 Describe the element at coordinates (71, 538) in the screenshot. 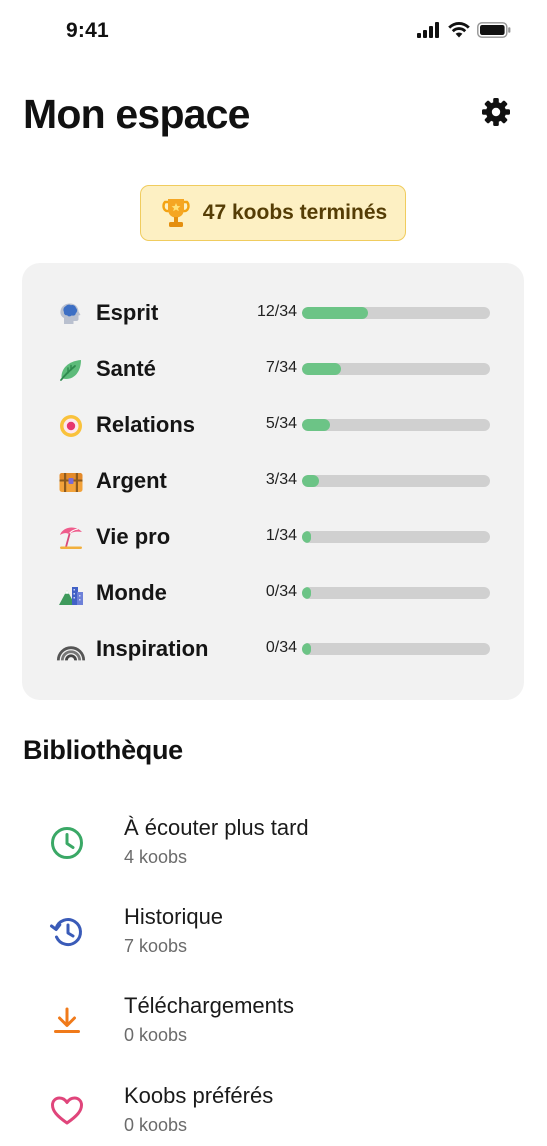

I see `beach-umbrella-icon` at that location.